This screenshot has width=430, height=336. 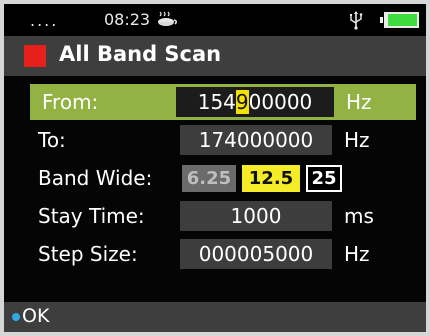 I want to click on soft-key-bar: OK, so click(x=215, y=317).